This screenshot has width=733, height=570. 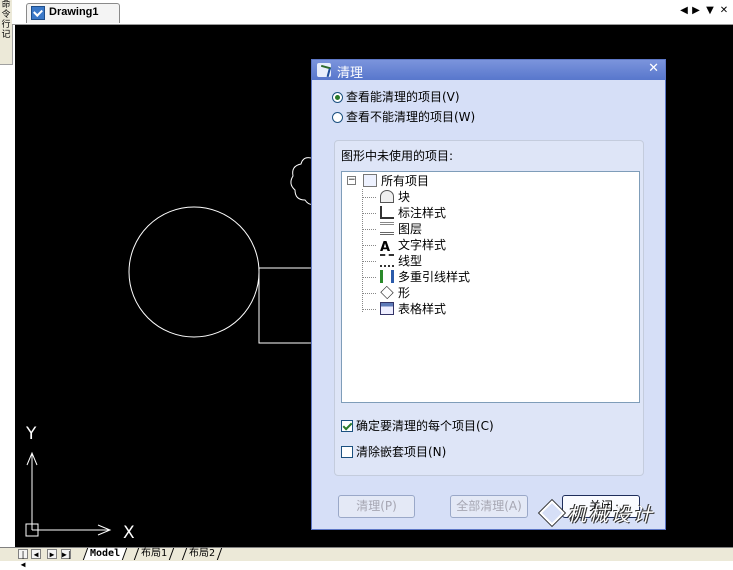 What do you see at coordinates (397, 156) in the screenshot?
I see `group-label: 图形中未使用的项目:` at bounding box center [397, 156].